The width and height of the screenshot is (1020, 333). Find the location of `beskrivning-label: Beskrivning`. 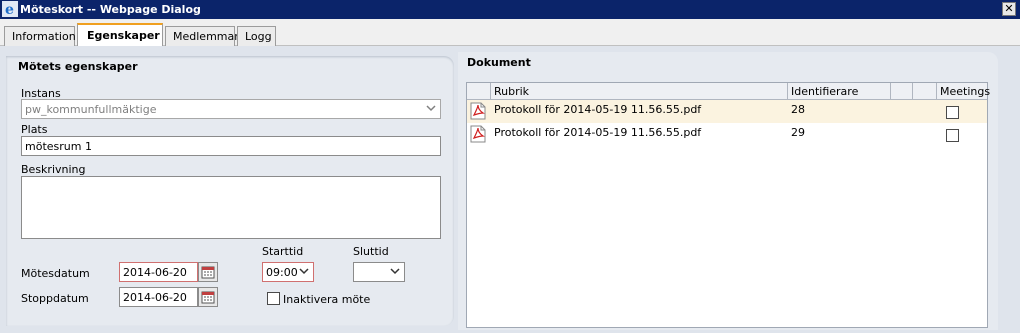

beskrivning-label: Beskrivning is located at coordinates (53, 169).